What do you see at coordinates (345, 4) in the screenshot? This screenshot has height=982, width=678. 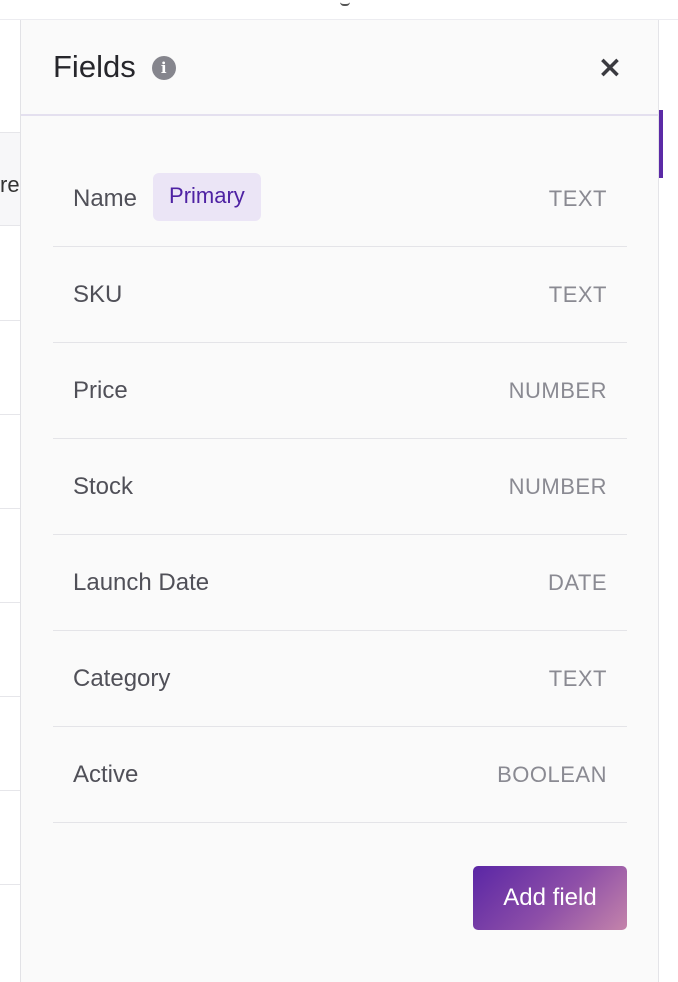 I see `topbar-partial-glyph` at bounding box center [345, 4].